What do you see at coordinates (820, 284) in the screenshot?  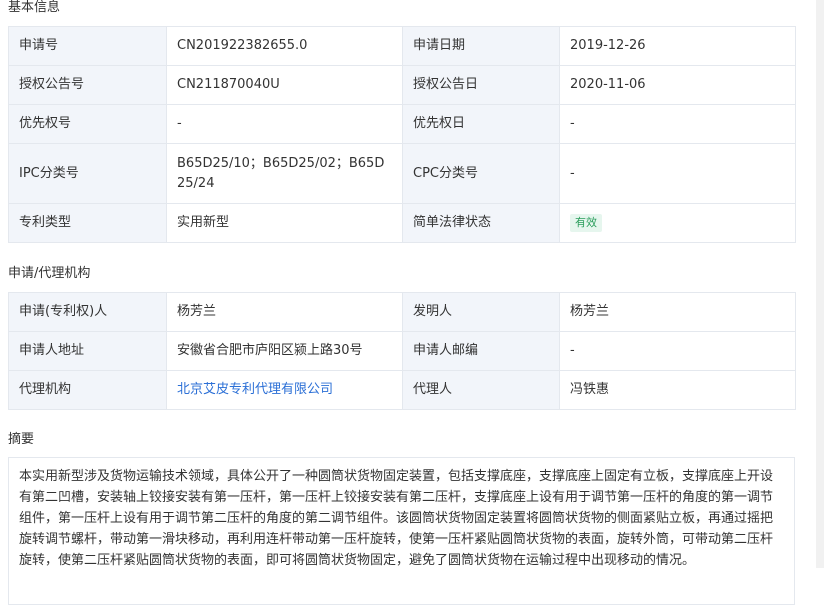 I see `page-scrollbar` at bounding box center [820, 284].